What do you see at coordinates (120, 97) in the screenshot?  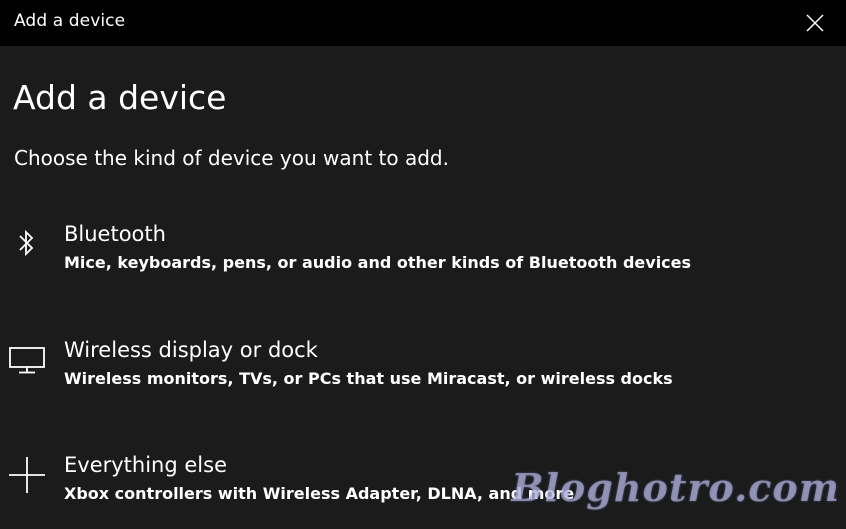 I see `page-title: Add a device` at bounding box center [120, 97].